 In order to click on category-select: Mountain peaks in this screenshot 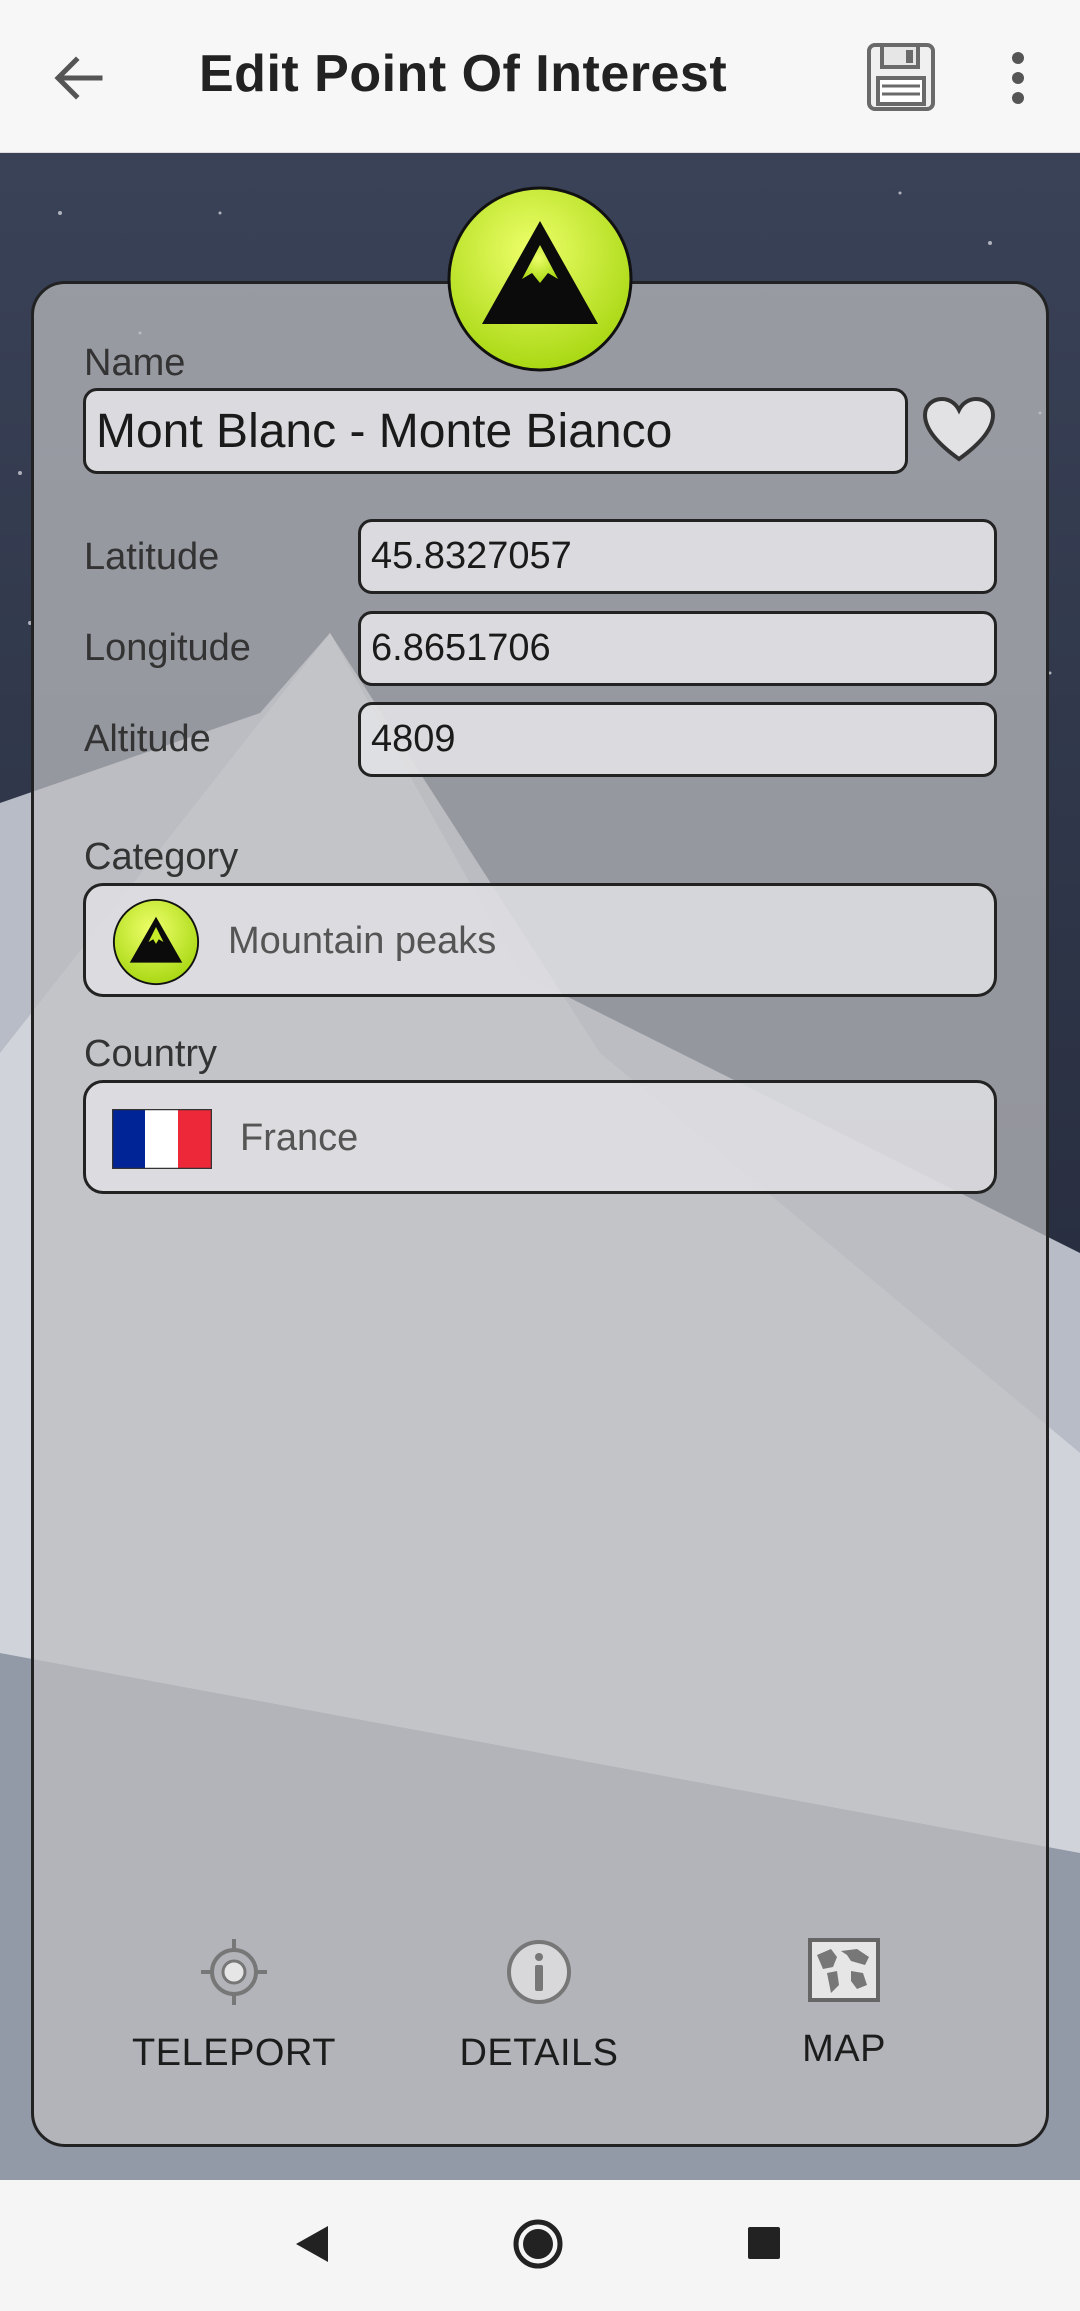, I will do `click(540, 940)`.